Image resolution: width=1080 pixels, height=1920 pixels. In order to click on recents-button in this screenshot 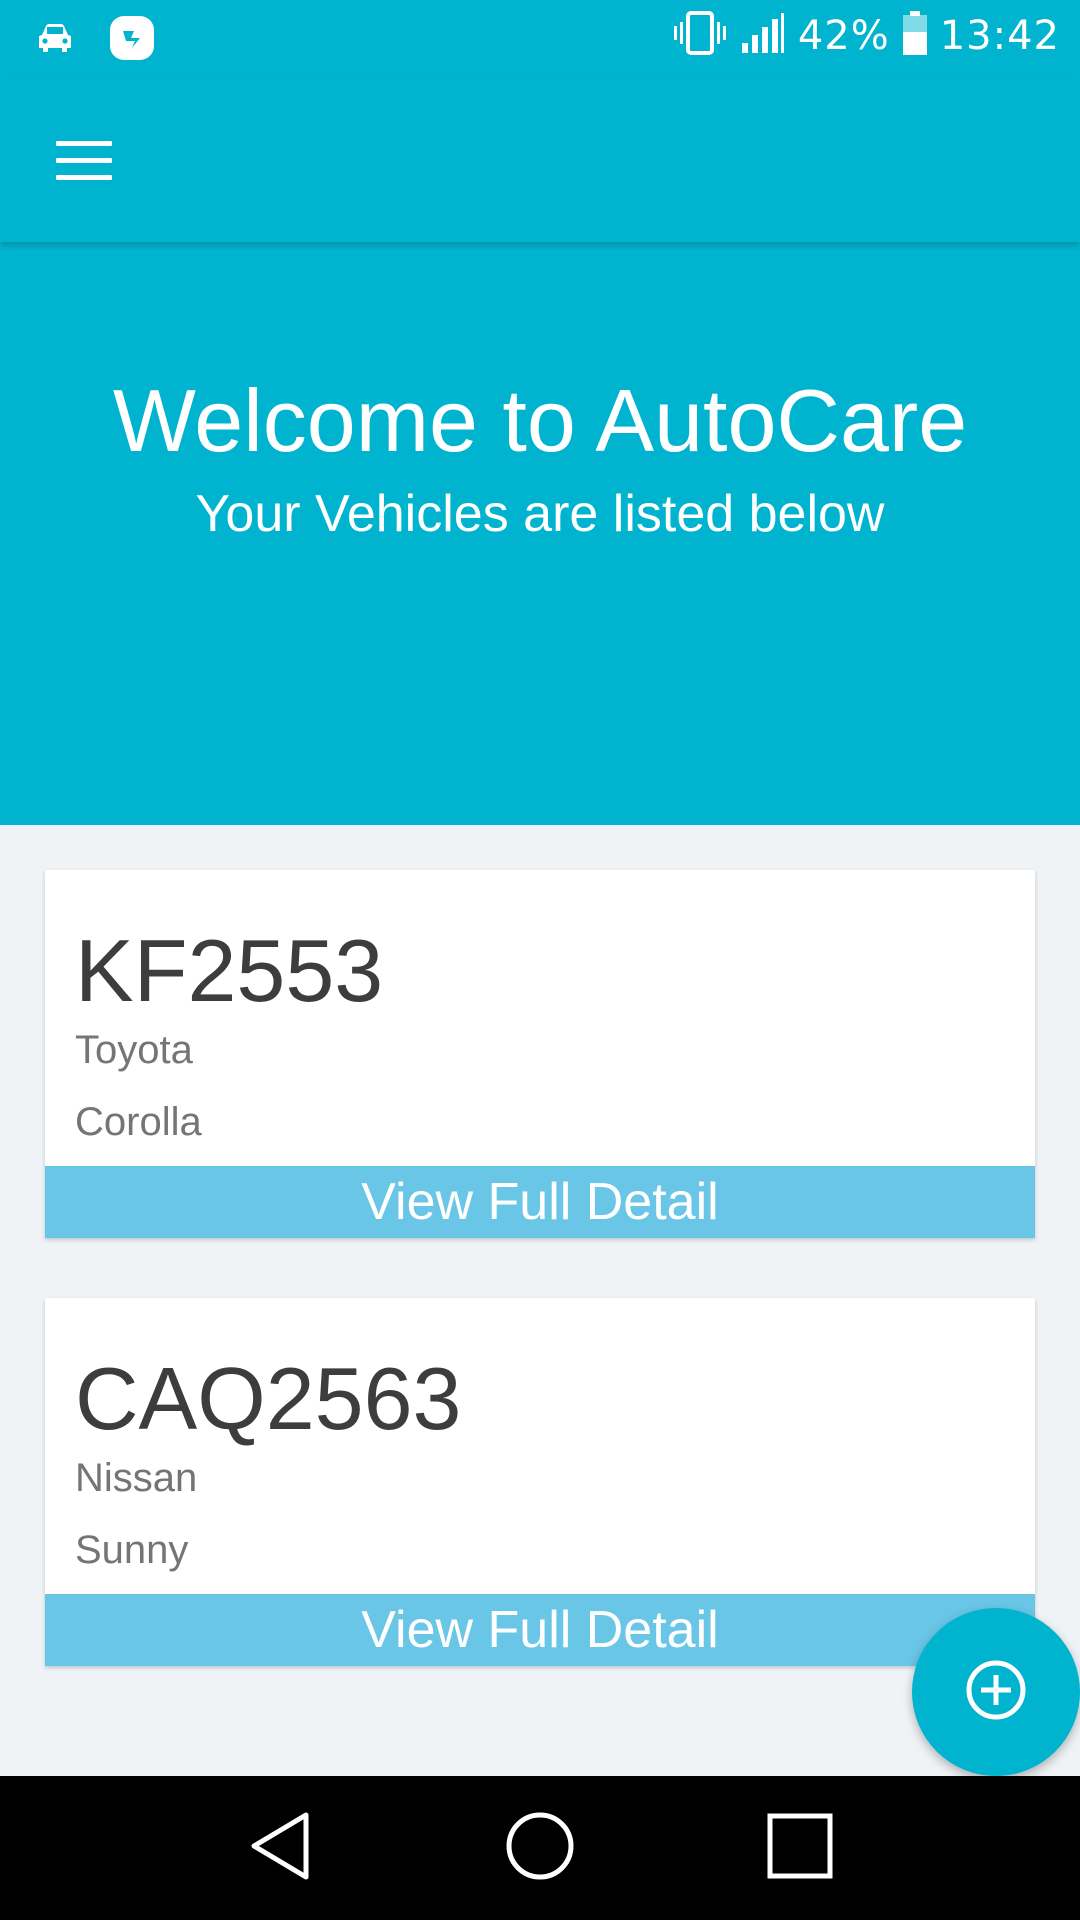, I will do `click(800, 1848)`.